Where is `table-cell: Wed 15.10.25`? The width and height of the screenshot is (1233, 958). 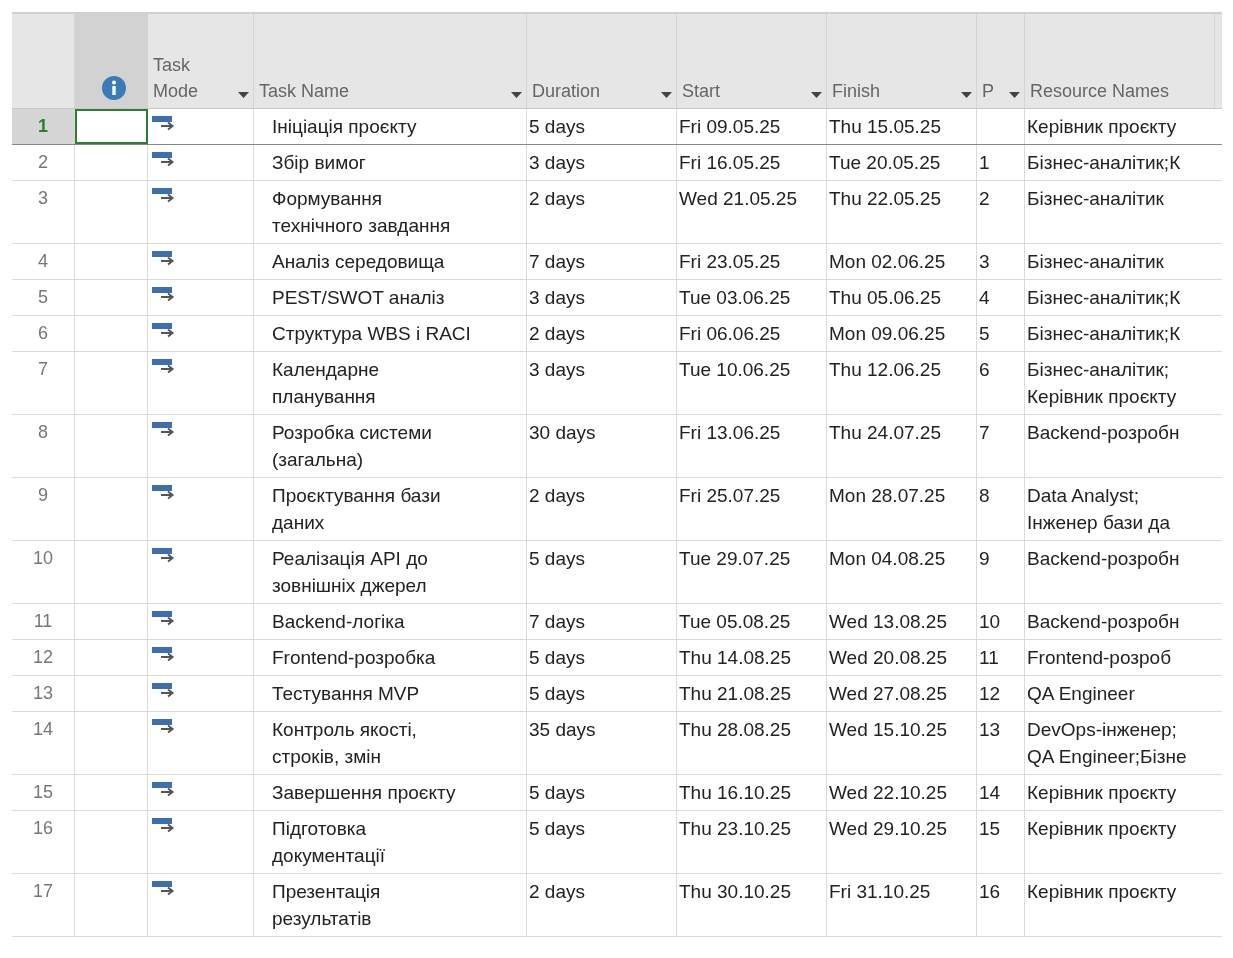
table-cell: Wed 15.10.25 is located at coordinates (902, 743).